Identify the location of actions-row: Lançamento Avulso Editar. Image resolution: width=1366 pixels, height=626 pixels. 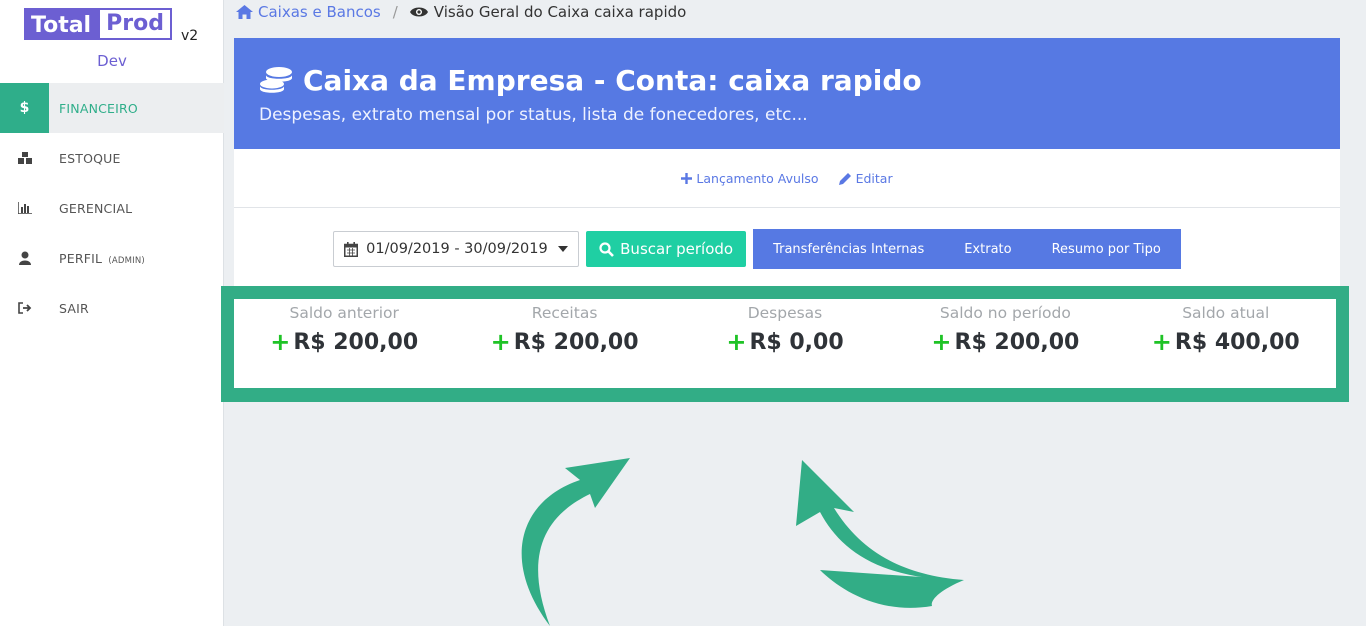
(787, 178).